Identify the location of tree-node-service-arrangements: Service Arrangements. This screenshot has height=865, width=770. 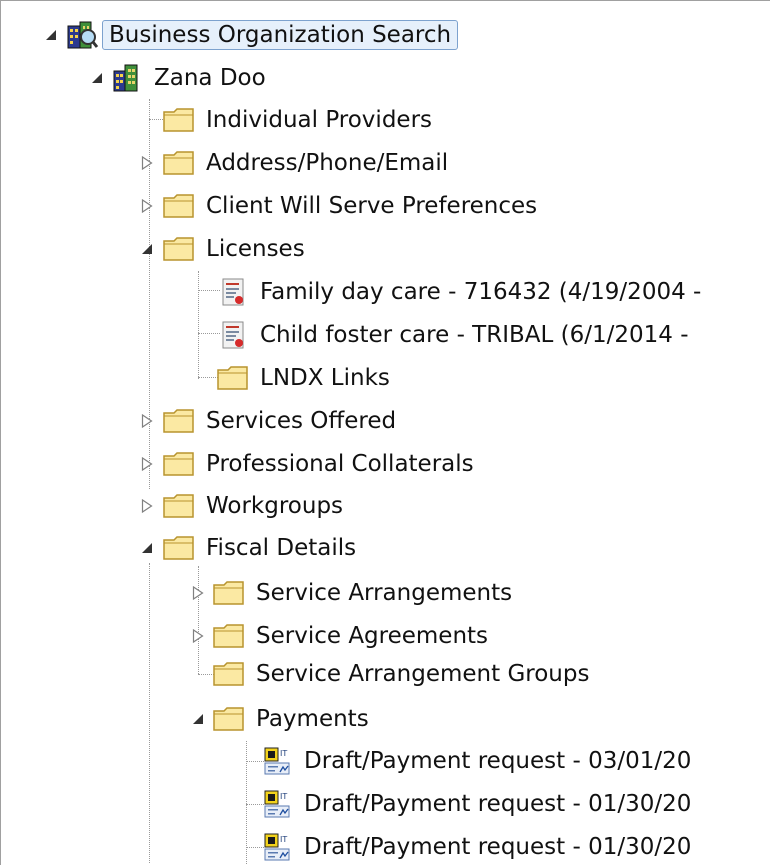
(365, 593).